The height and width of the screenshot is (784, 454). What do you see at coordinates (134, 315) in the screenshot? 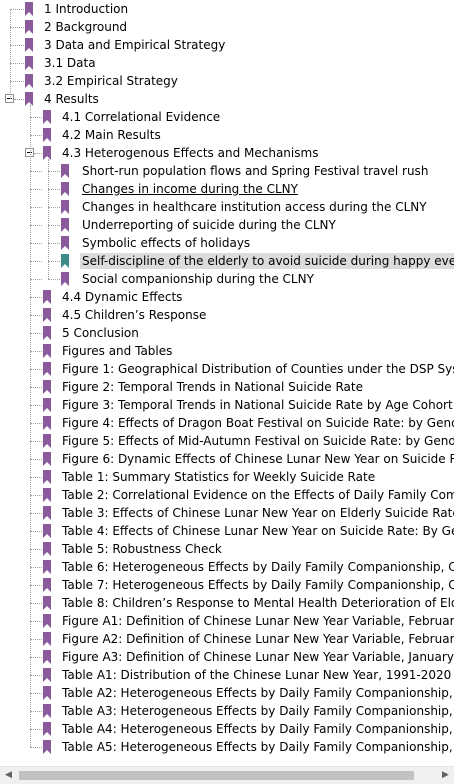
I see `bookmark-label: 4.5 Children’s Response` at bounding box center [134, 315].